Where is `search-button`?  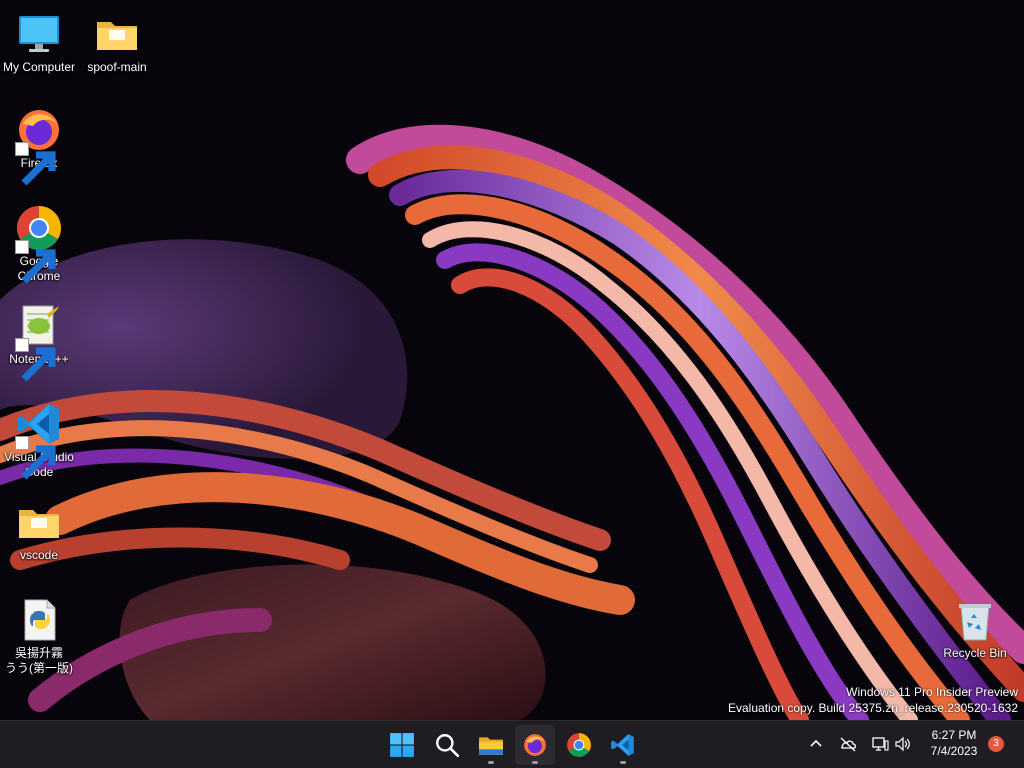
search-button is located at coordinates (447, 745).